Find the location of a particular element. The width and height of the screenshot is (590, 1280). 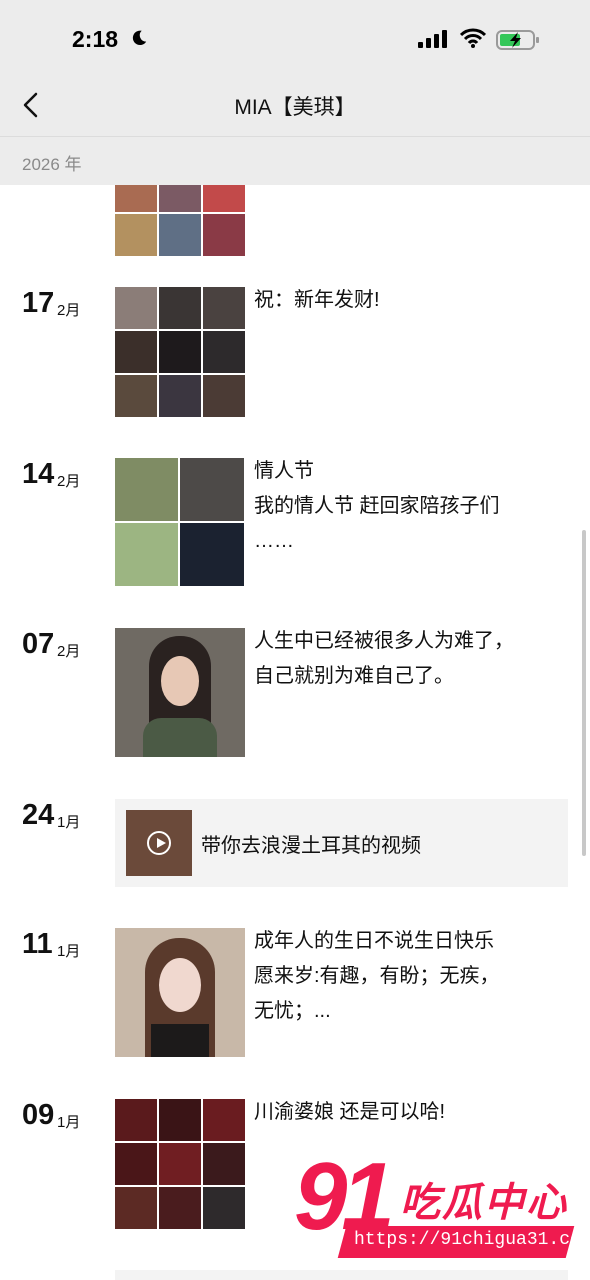

page-title: MIA【美琪】 is located at coordinates (295, 107).